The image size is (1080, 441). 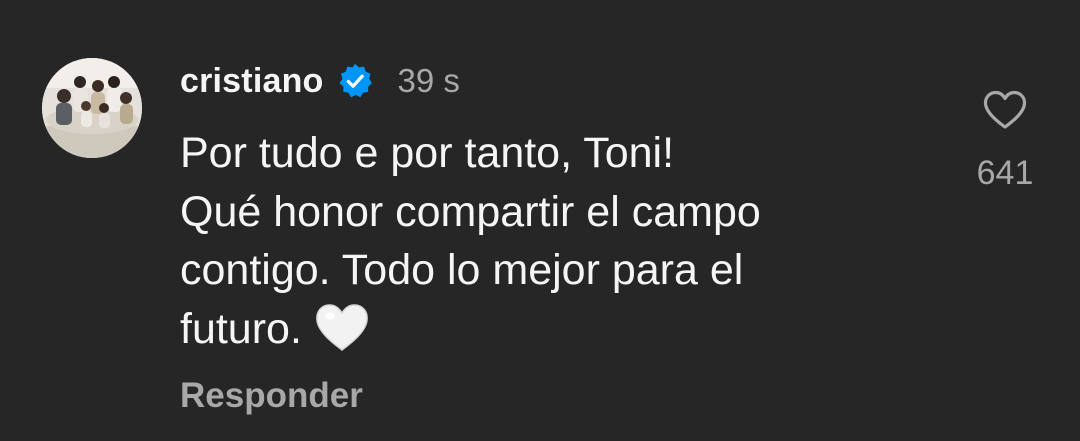 I want to click on comment-header: cristiano 39 s, so click(x=320, y=81).